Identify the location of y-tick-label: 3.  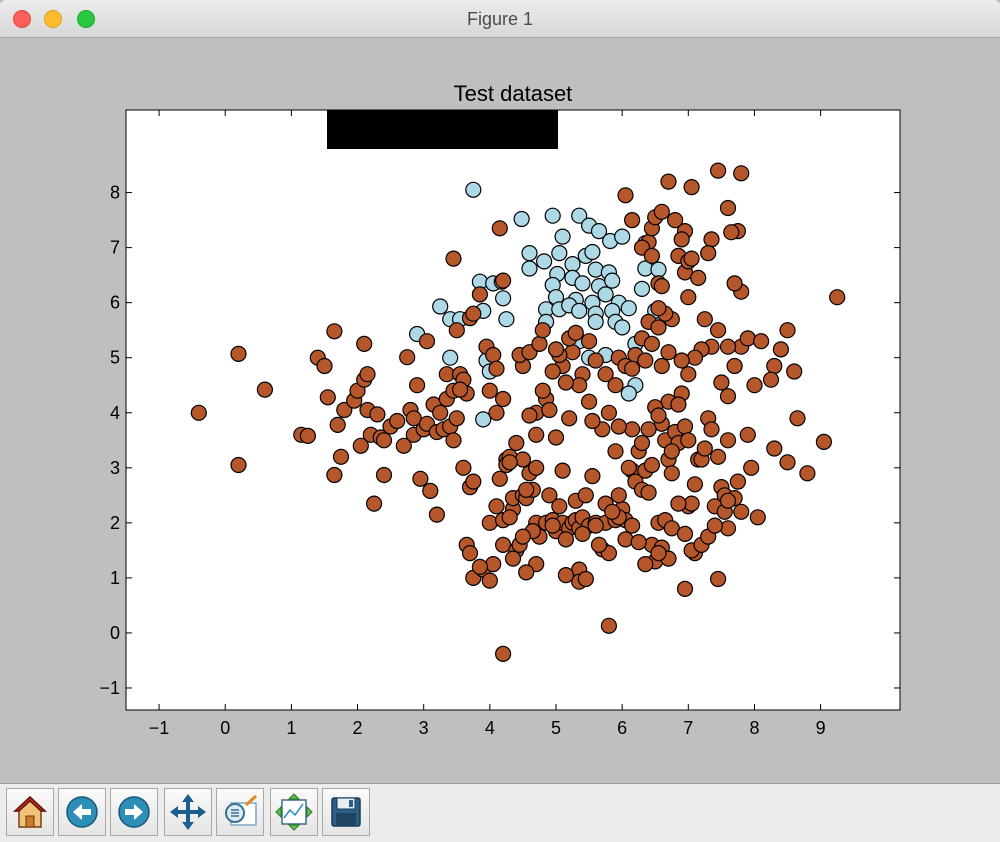
(115, 468).